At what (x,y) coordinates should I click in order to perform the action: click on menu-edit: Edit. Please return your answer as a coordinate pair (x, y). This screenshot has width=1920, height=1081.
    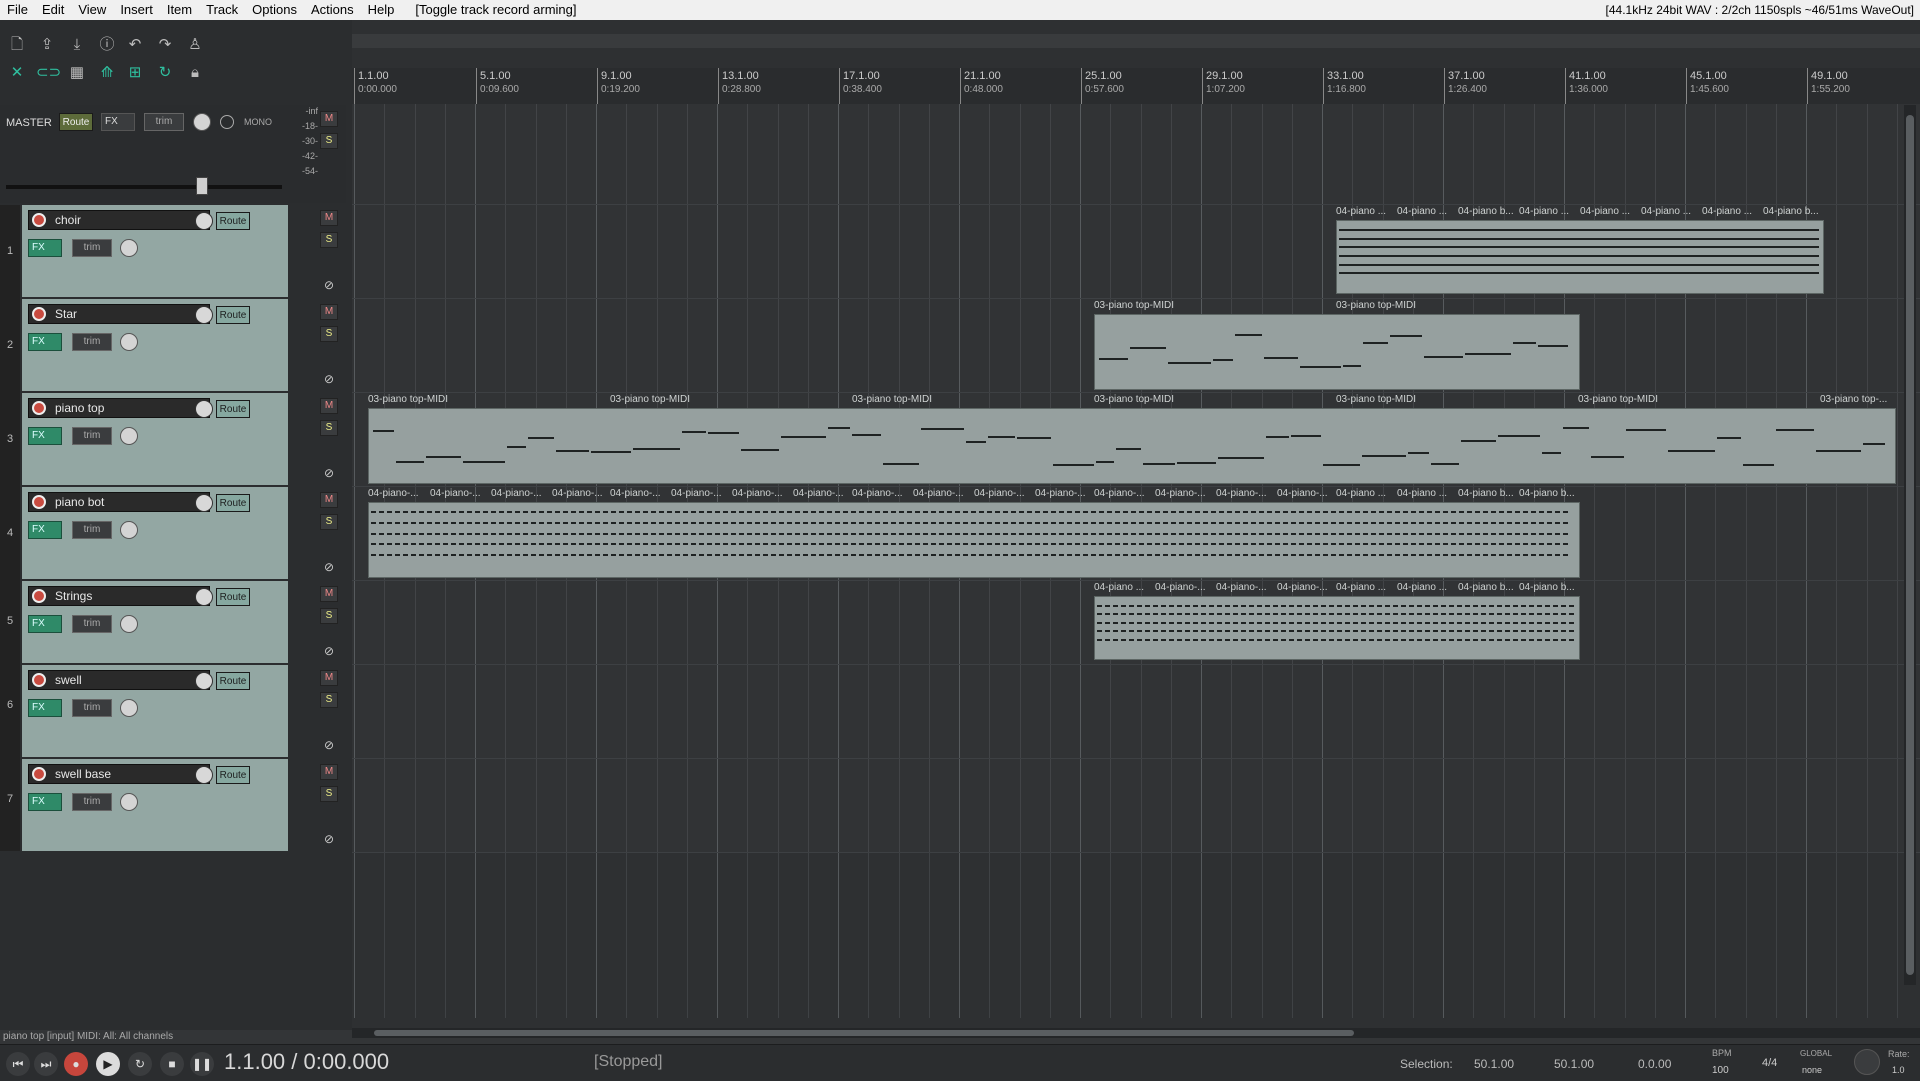
    Looking at the image, I should click on (53, 10).